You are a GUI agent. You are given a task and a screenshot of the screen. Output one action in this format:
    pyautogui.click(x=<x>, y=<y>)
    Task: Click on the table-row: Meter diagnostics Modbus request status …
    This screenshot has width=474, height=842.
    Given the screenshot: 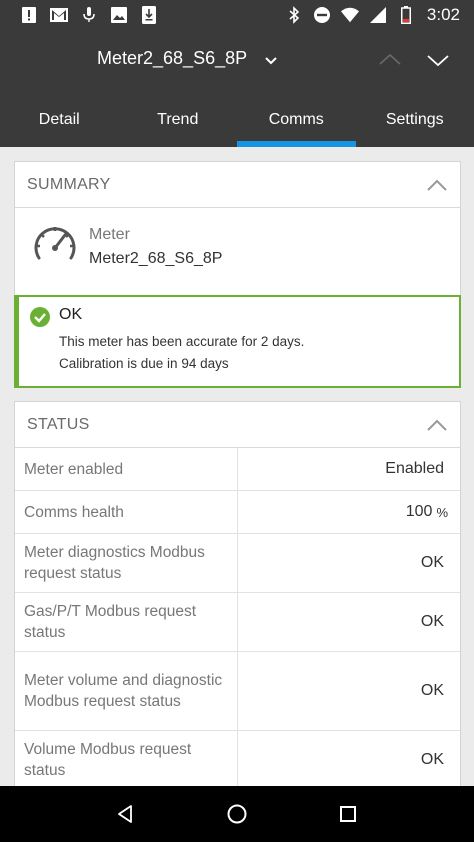 What is the action you would take?
    pyautogui.click(x=237, y=562)
    